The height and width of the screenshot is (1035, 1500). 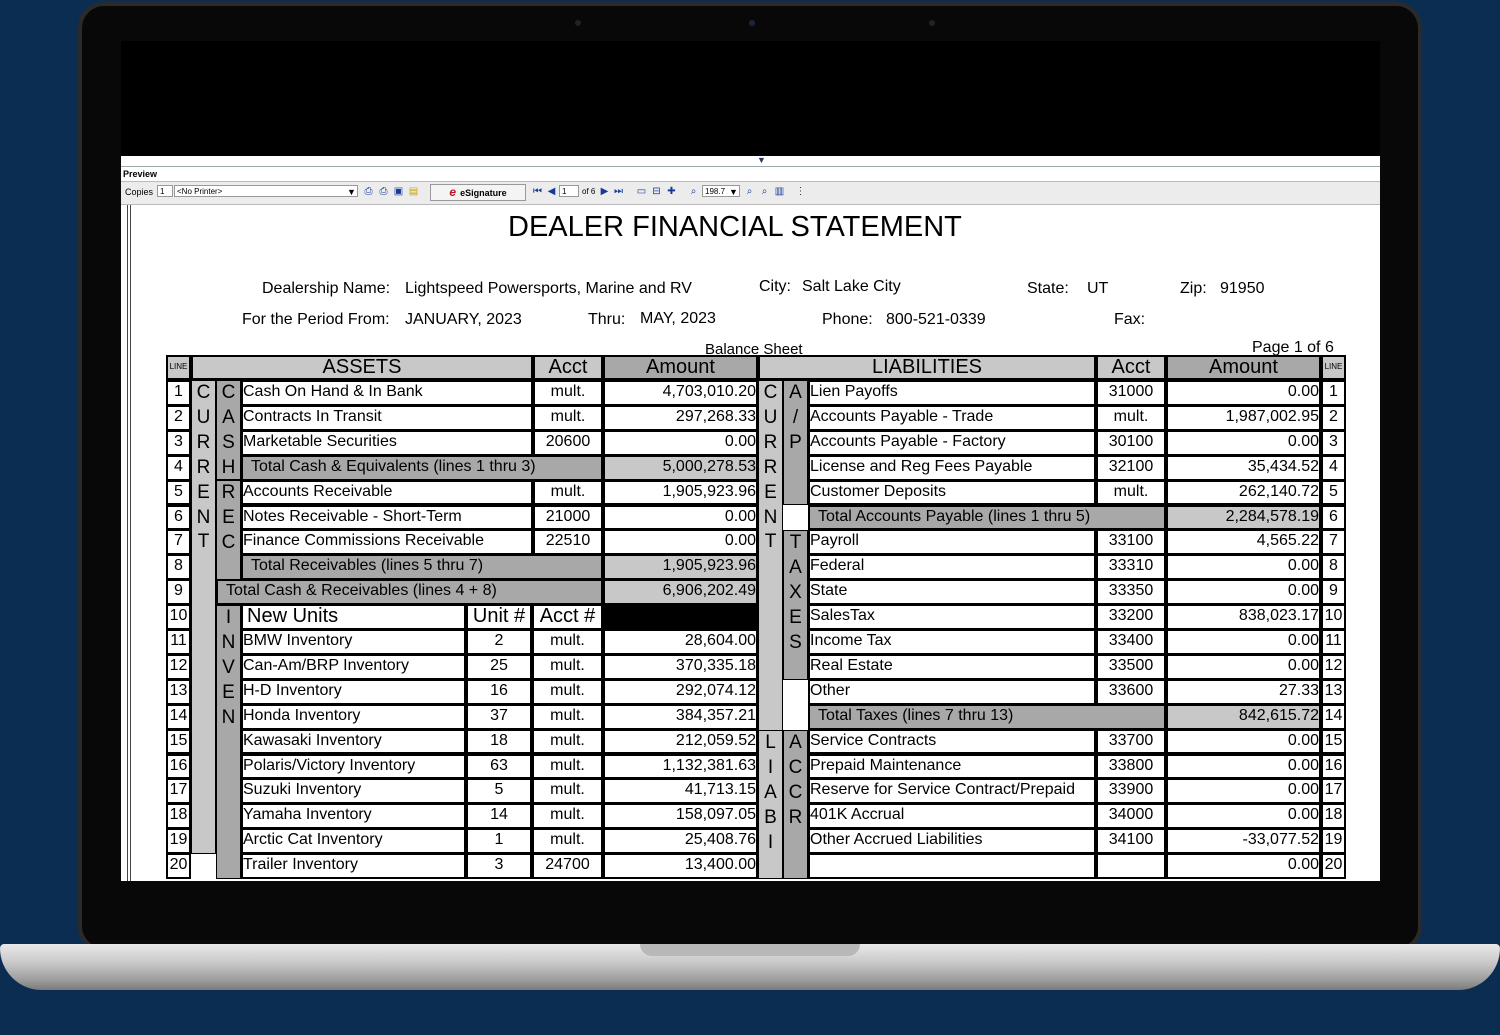 I want to click on last-page-icon: ⏭, so click(x=618, y=191).